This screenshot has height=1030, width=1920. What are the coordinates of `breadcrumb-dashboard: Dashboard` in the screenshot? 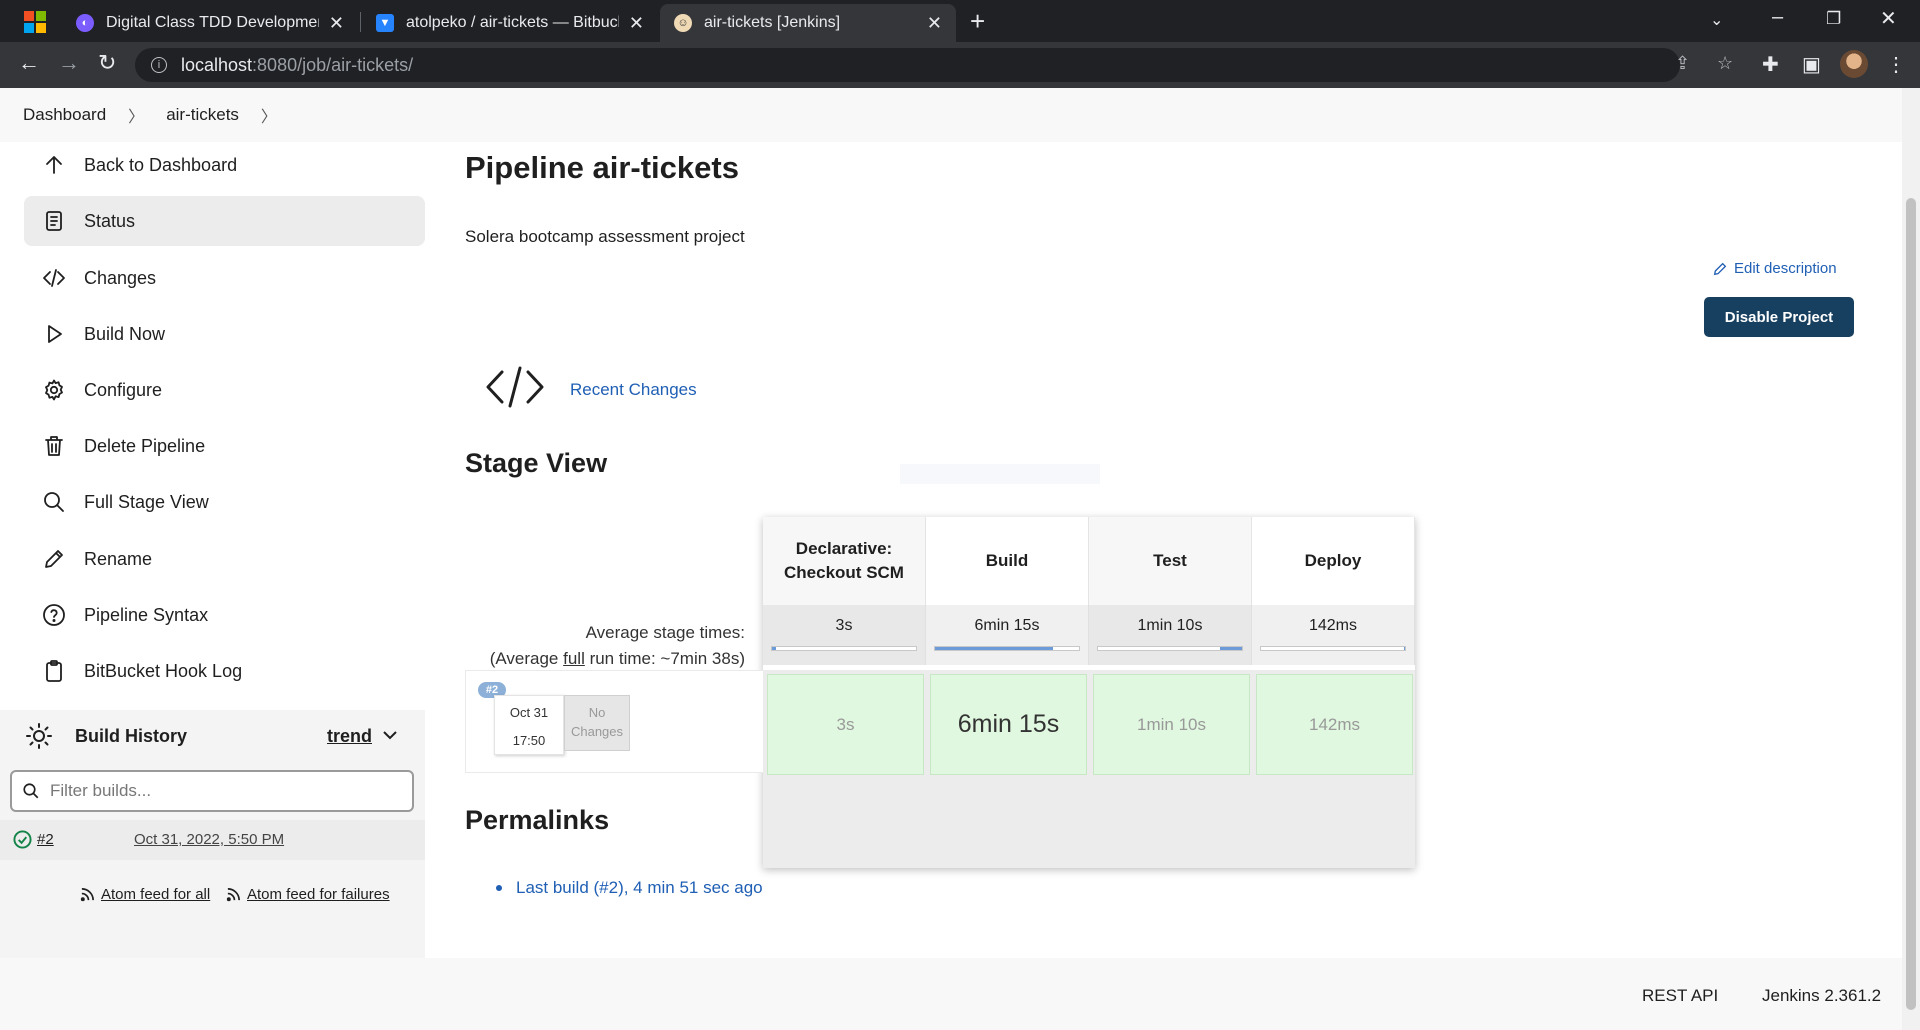 It's located at (64, 115).